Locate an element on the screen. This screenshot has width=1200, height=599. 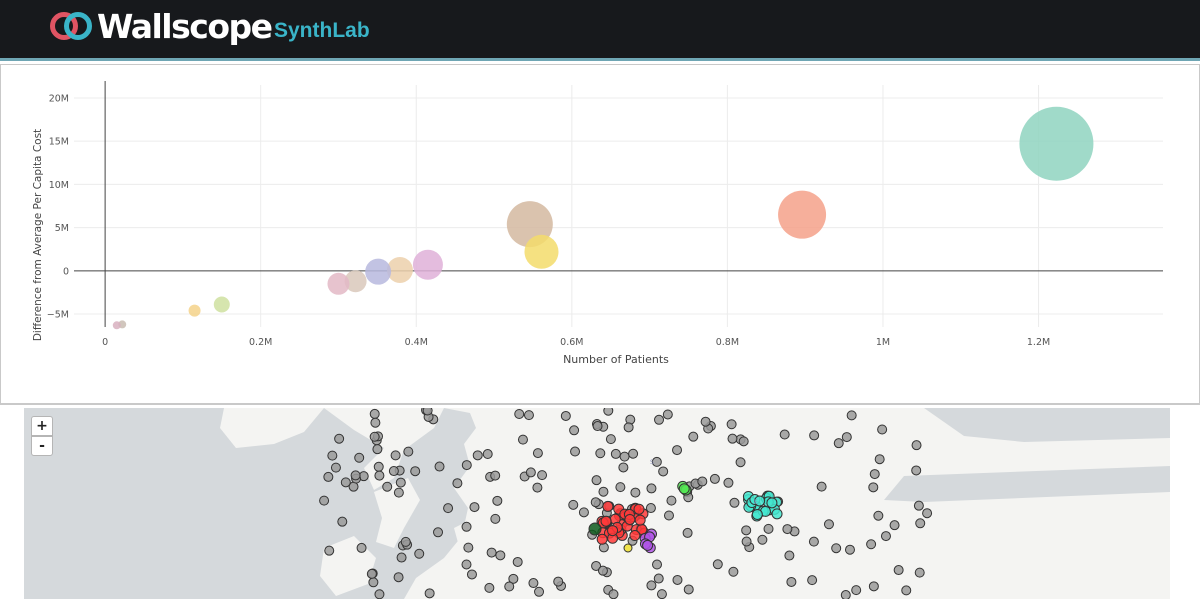
brand-name: Wallscope is located at coordinates (185, 27).